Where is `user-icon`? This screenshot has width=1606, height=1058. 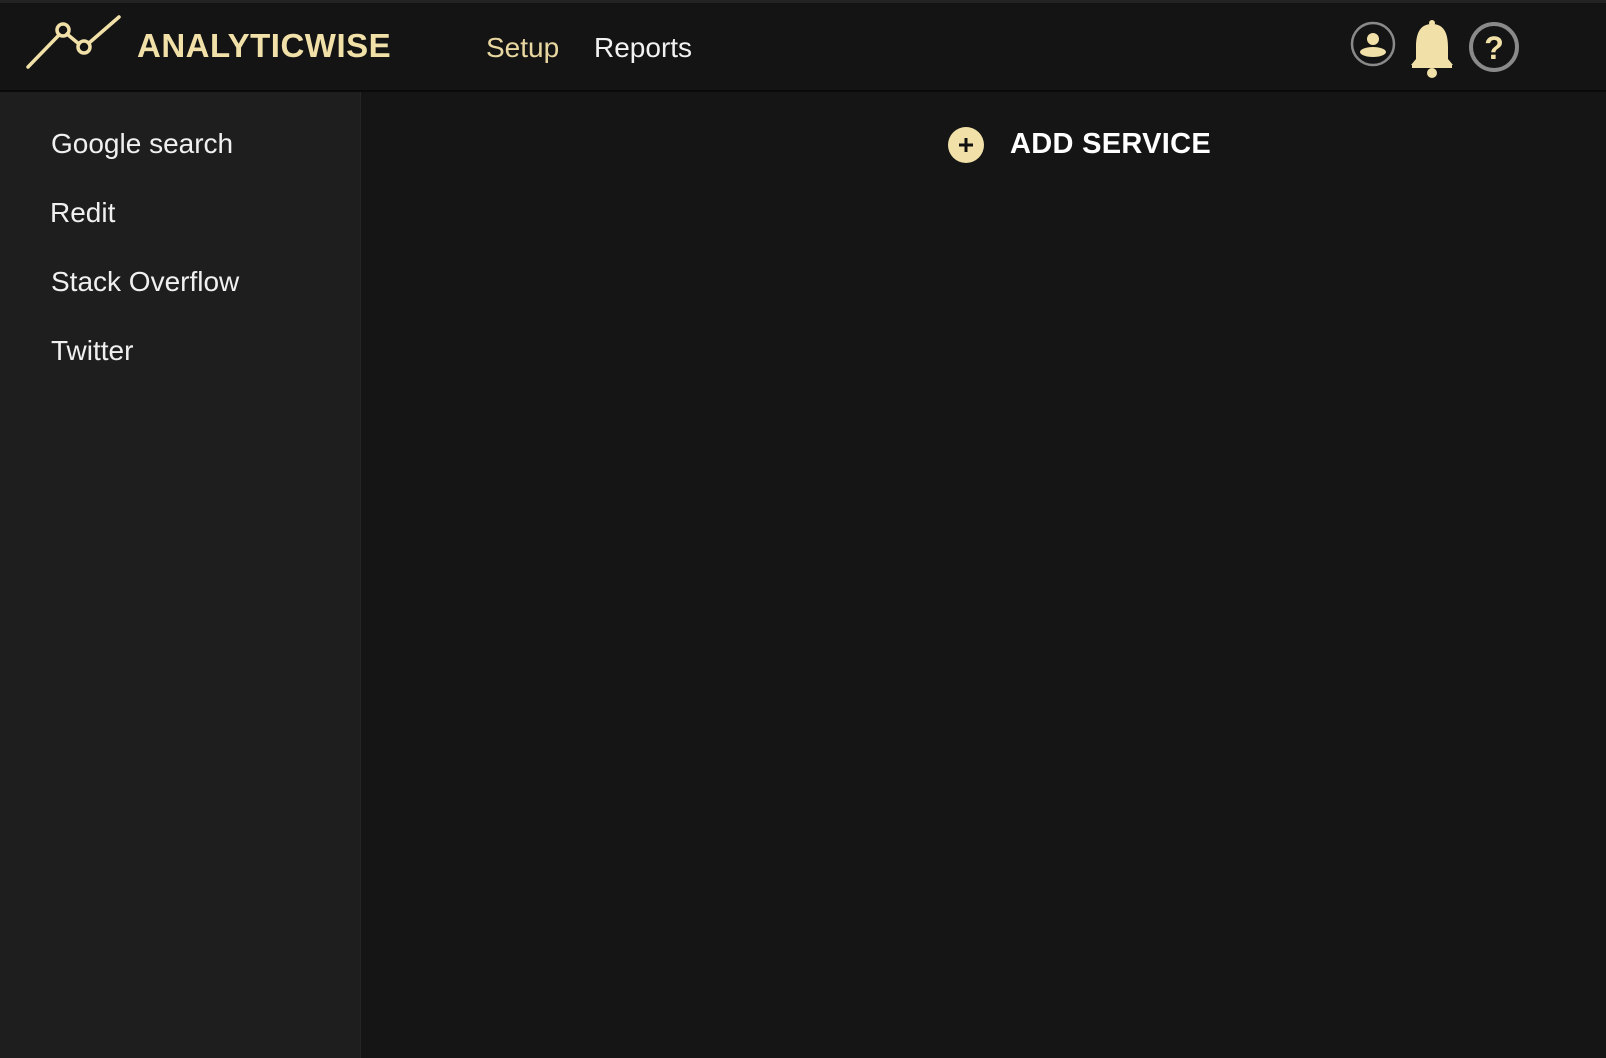 user-icon is located at coordinates (1373, 45).